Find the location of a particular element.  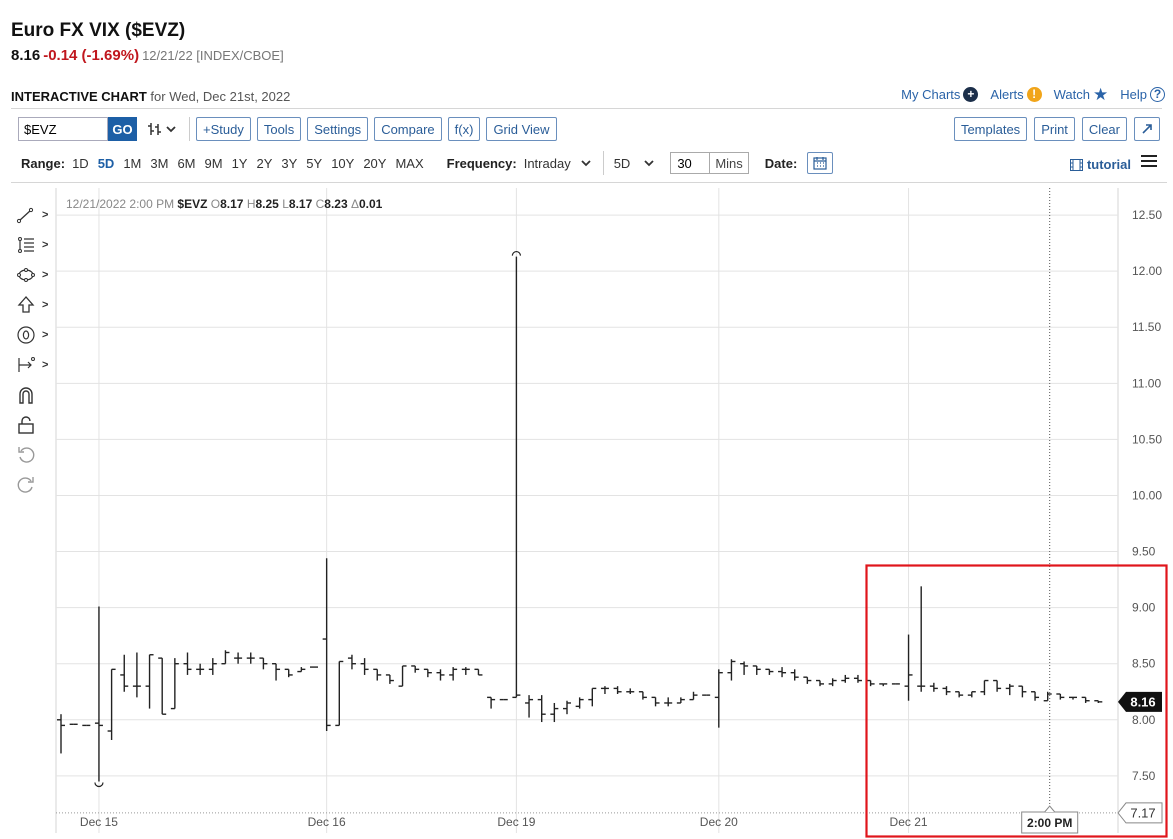

fibonacci-icon is located at coordinates (26, 245).